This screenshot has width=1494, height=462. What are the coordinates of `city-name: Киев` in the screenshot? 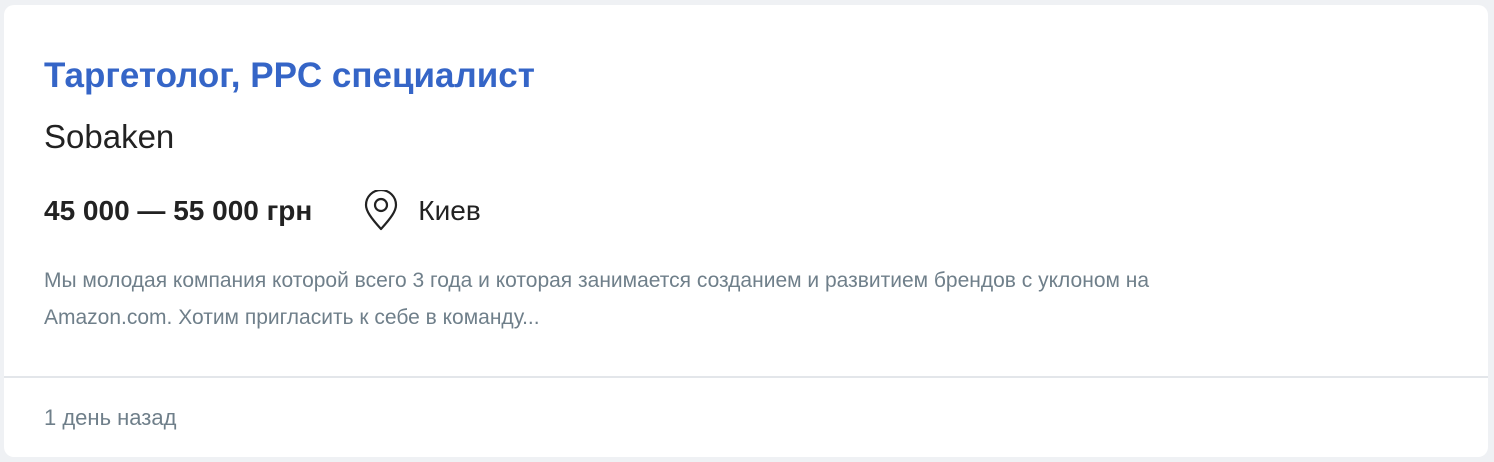 It's located at (449, 210).